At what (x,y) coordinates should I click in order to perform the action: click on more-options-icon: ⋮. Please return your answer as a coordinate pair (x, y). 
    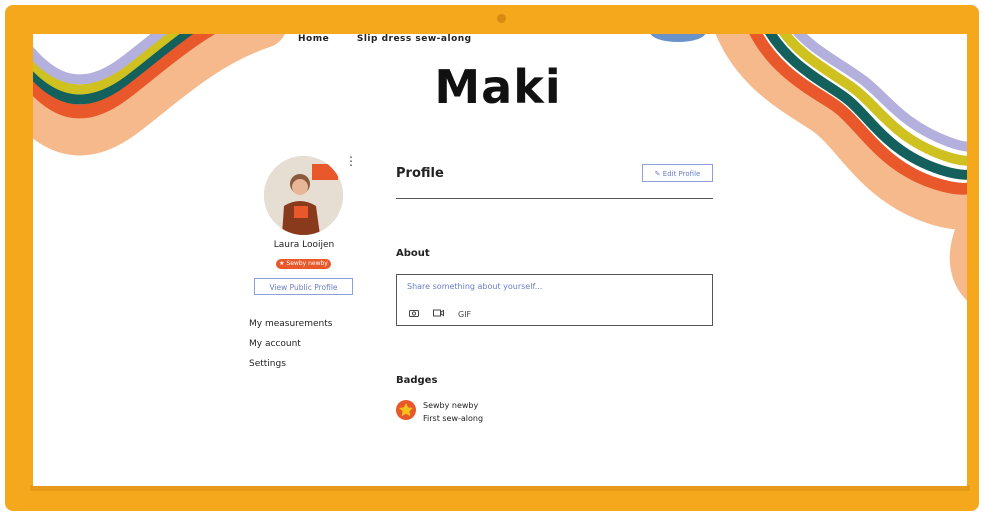
    Looking at the image, I should click on (351, 161).